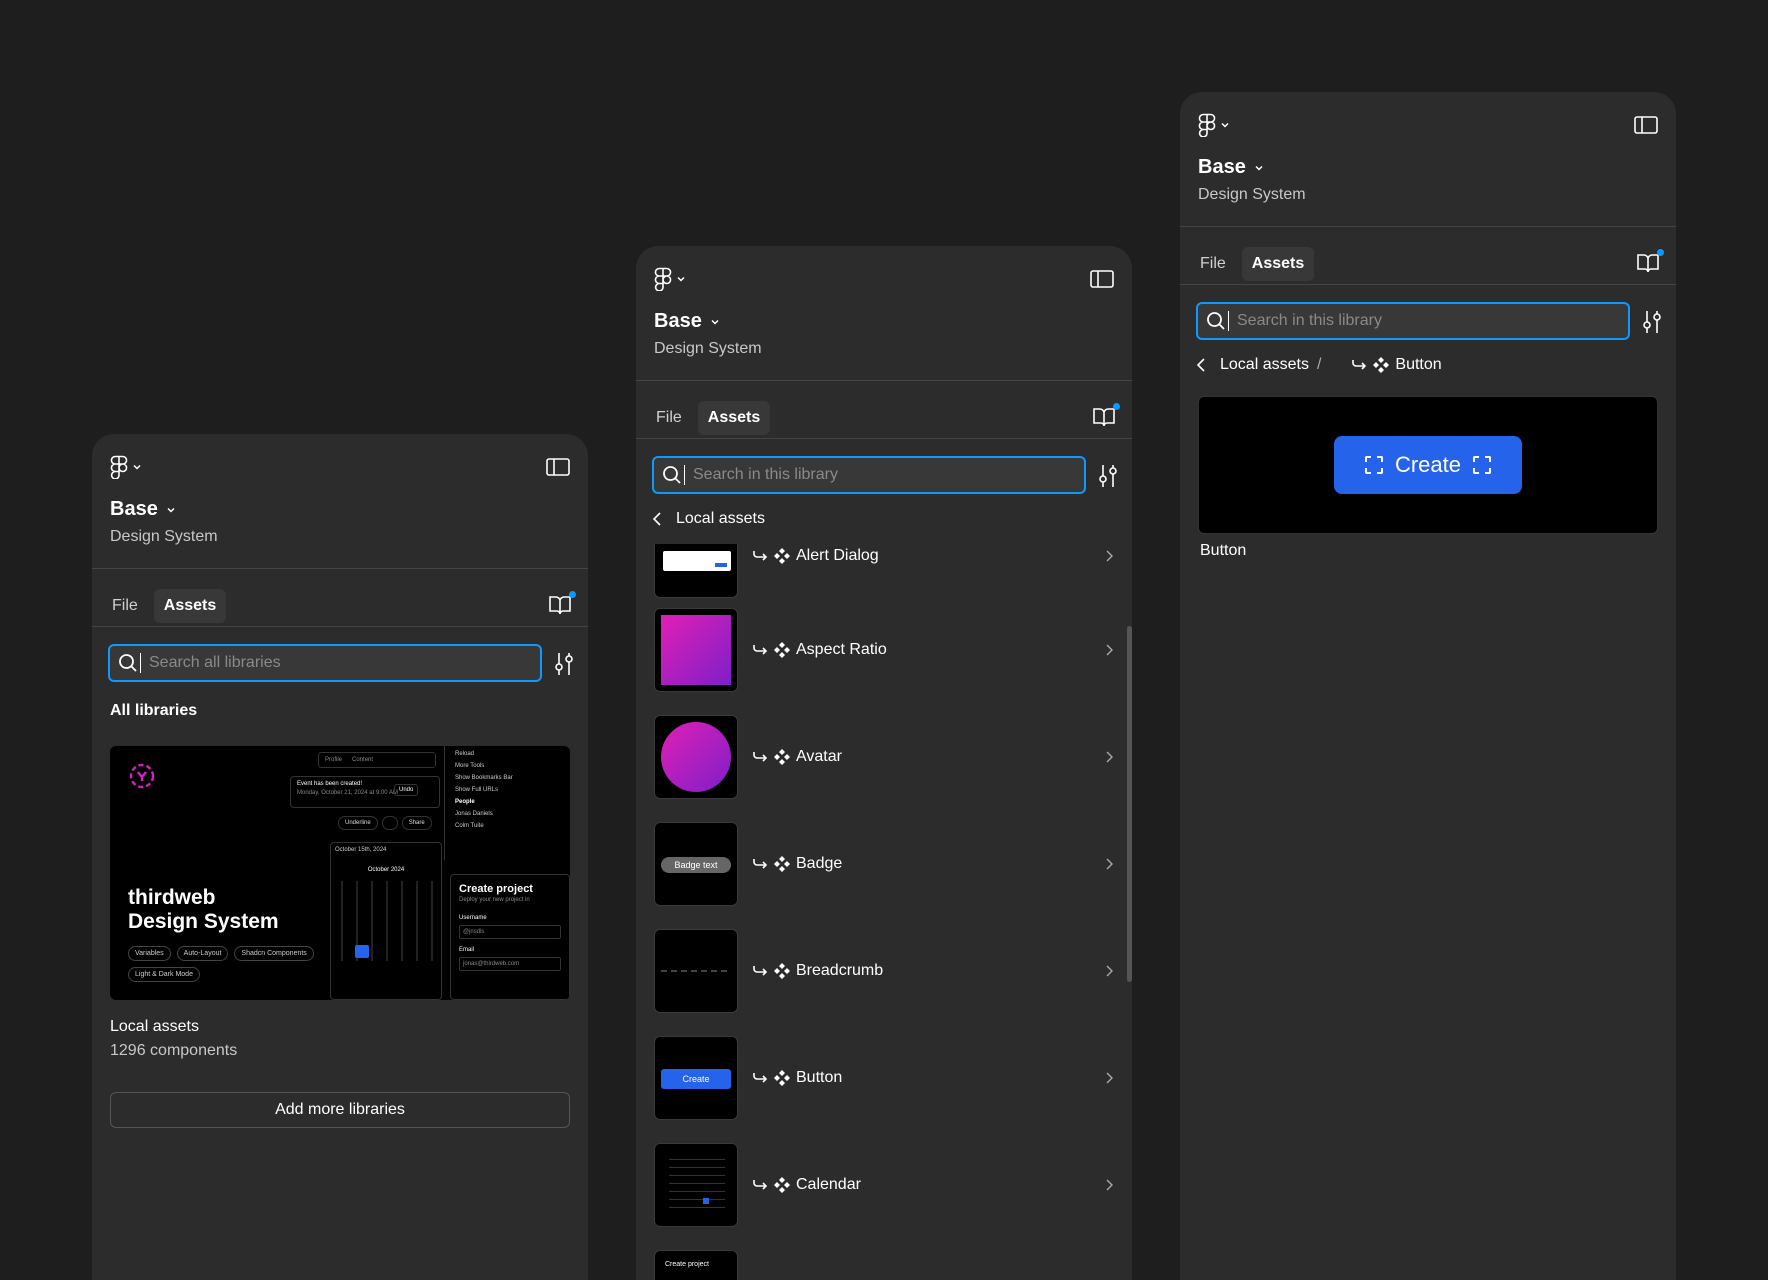  What do you see at coordinates (1129, 804) in the screenshot?
I see `scrollbar` at bounding box center [1129, 804].